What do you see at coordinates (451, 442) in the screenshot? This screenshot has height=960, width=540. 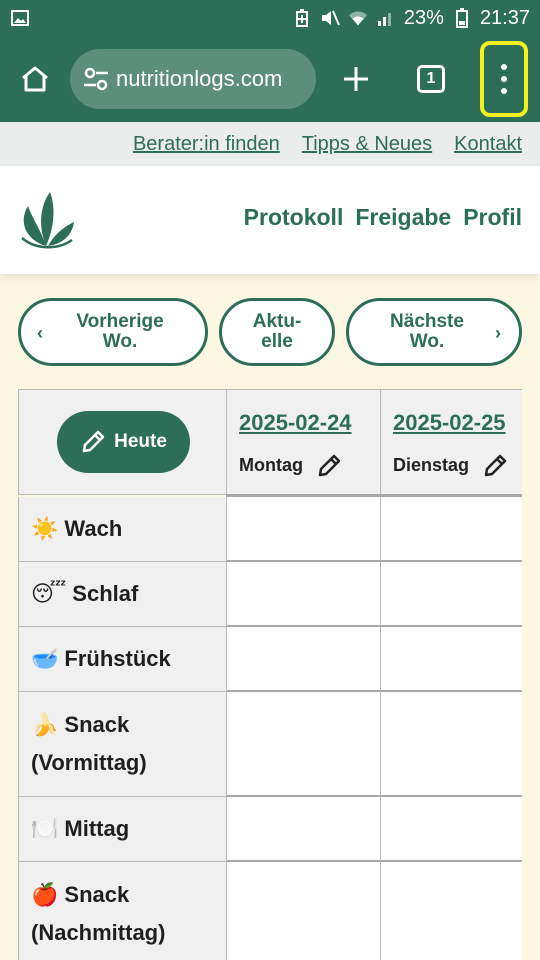 I see `day-header-tuesday: 2025-02-25 Dienstag` at bounding box center [451, 442].